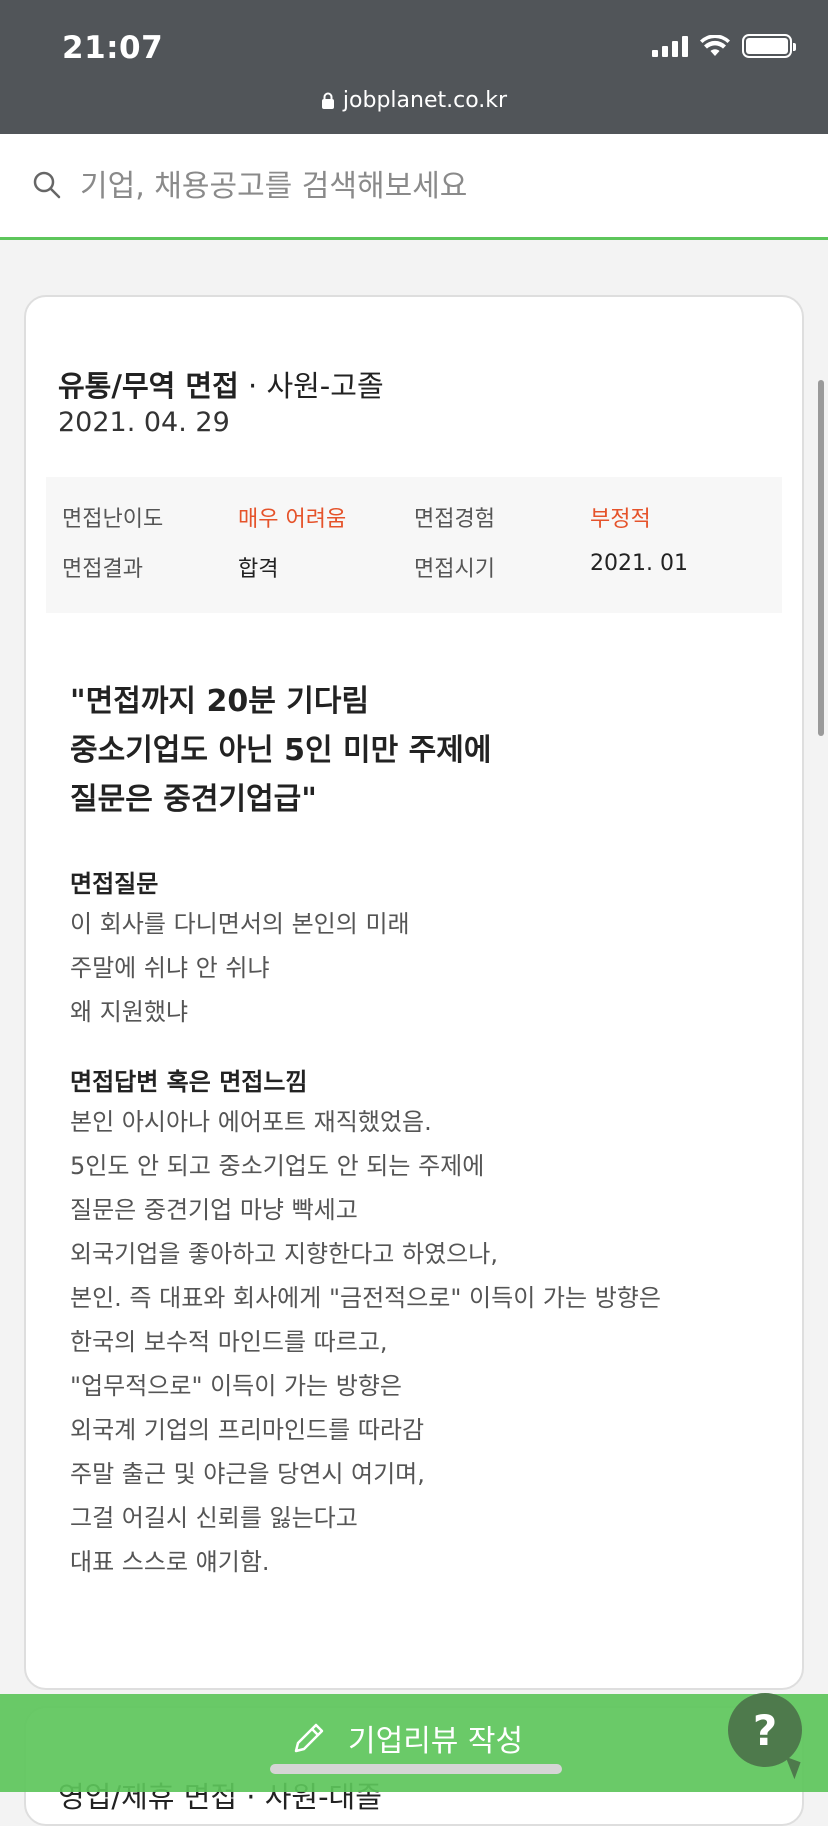  What do you see at coordinates (454, 519) in the screenshot?
I see `experience-label: 면접경험` at bounding box center [454, 519].